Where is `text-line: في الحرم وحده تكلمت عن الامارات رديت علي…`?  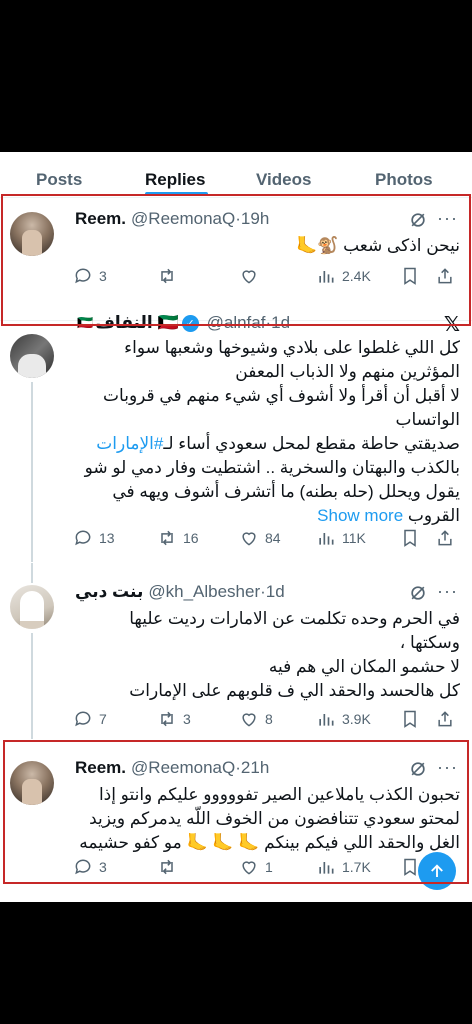
text-line: في الحرم وحده تكلمت عن الامارات رديت علي… is located at coordinates (294, 618).